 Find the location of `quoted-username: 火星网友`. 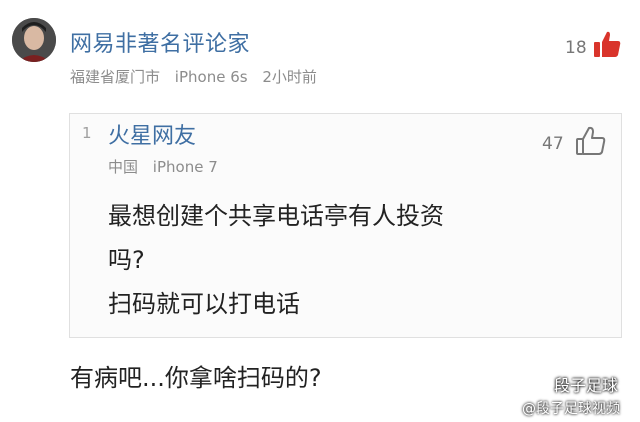

quoted-username: 火星网友 is located at coordinates (152, 134).